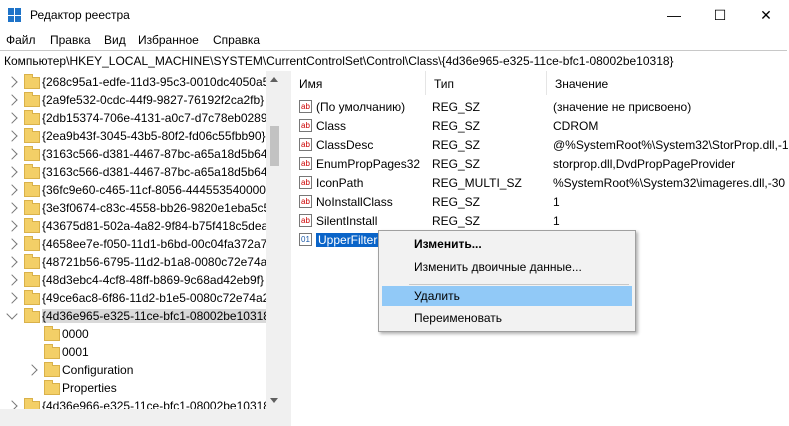 The width and height of the screenshot is (789, 426). I want to click on menu-item-delete: Удалить, so click(507, 296).